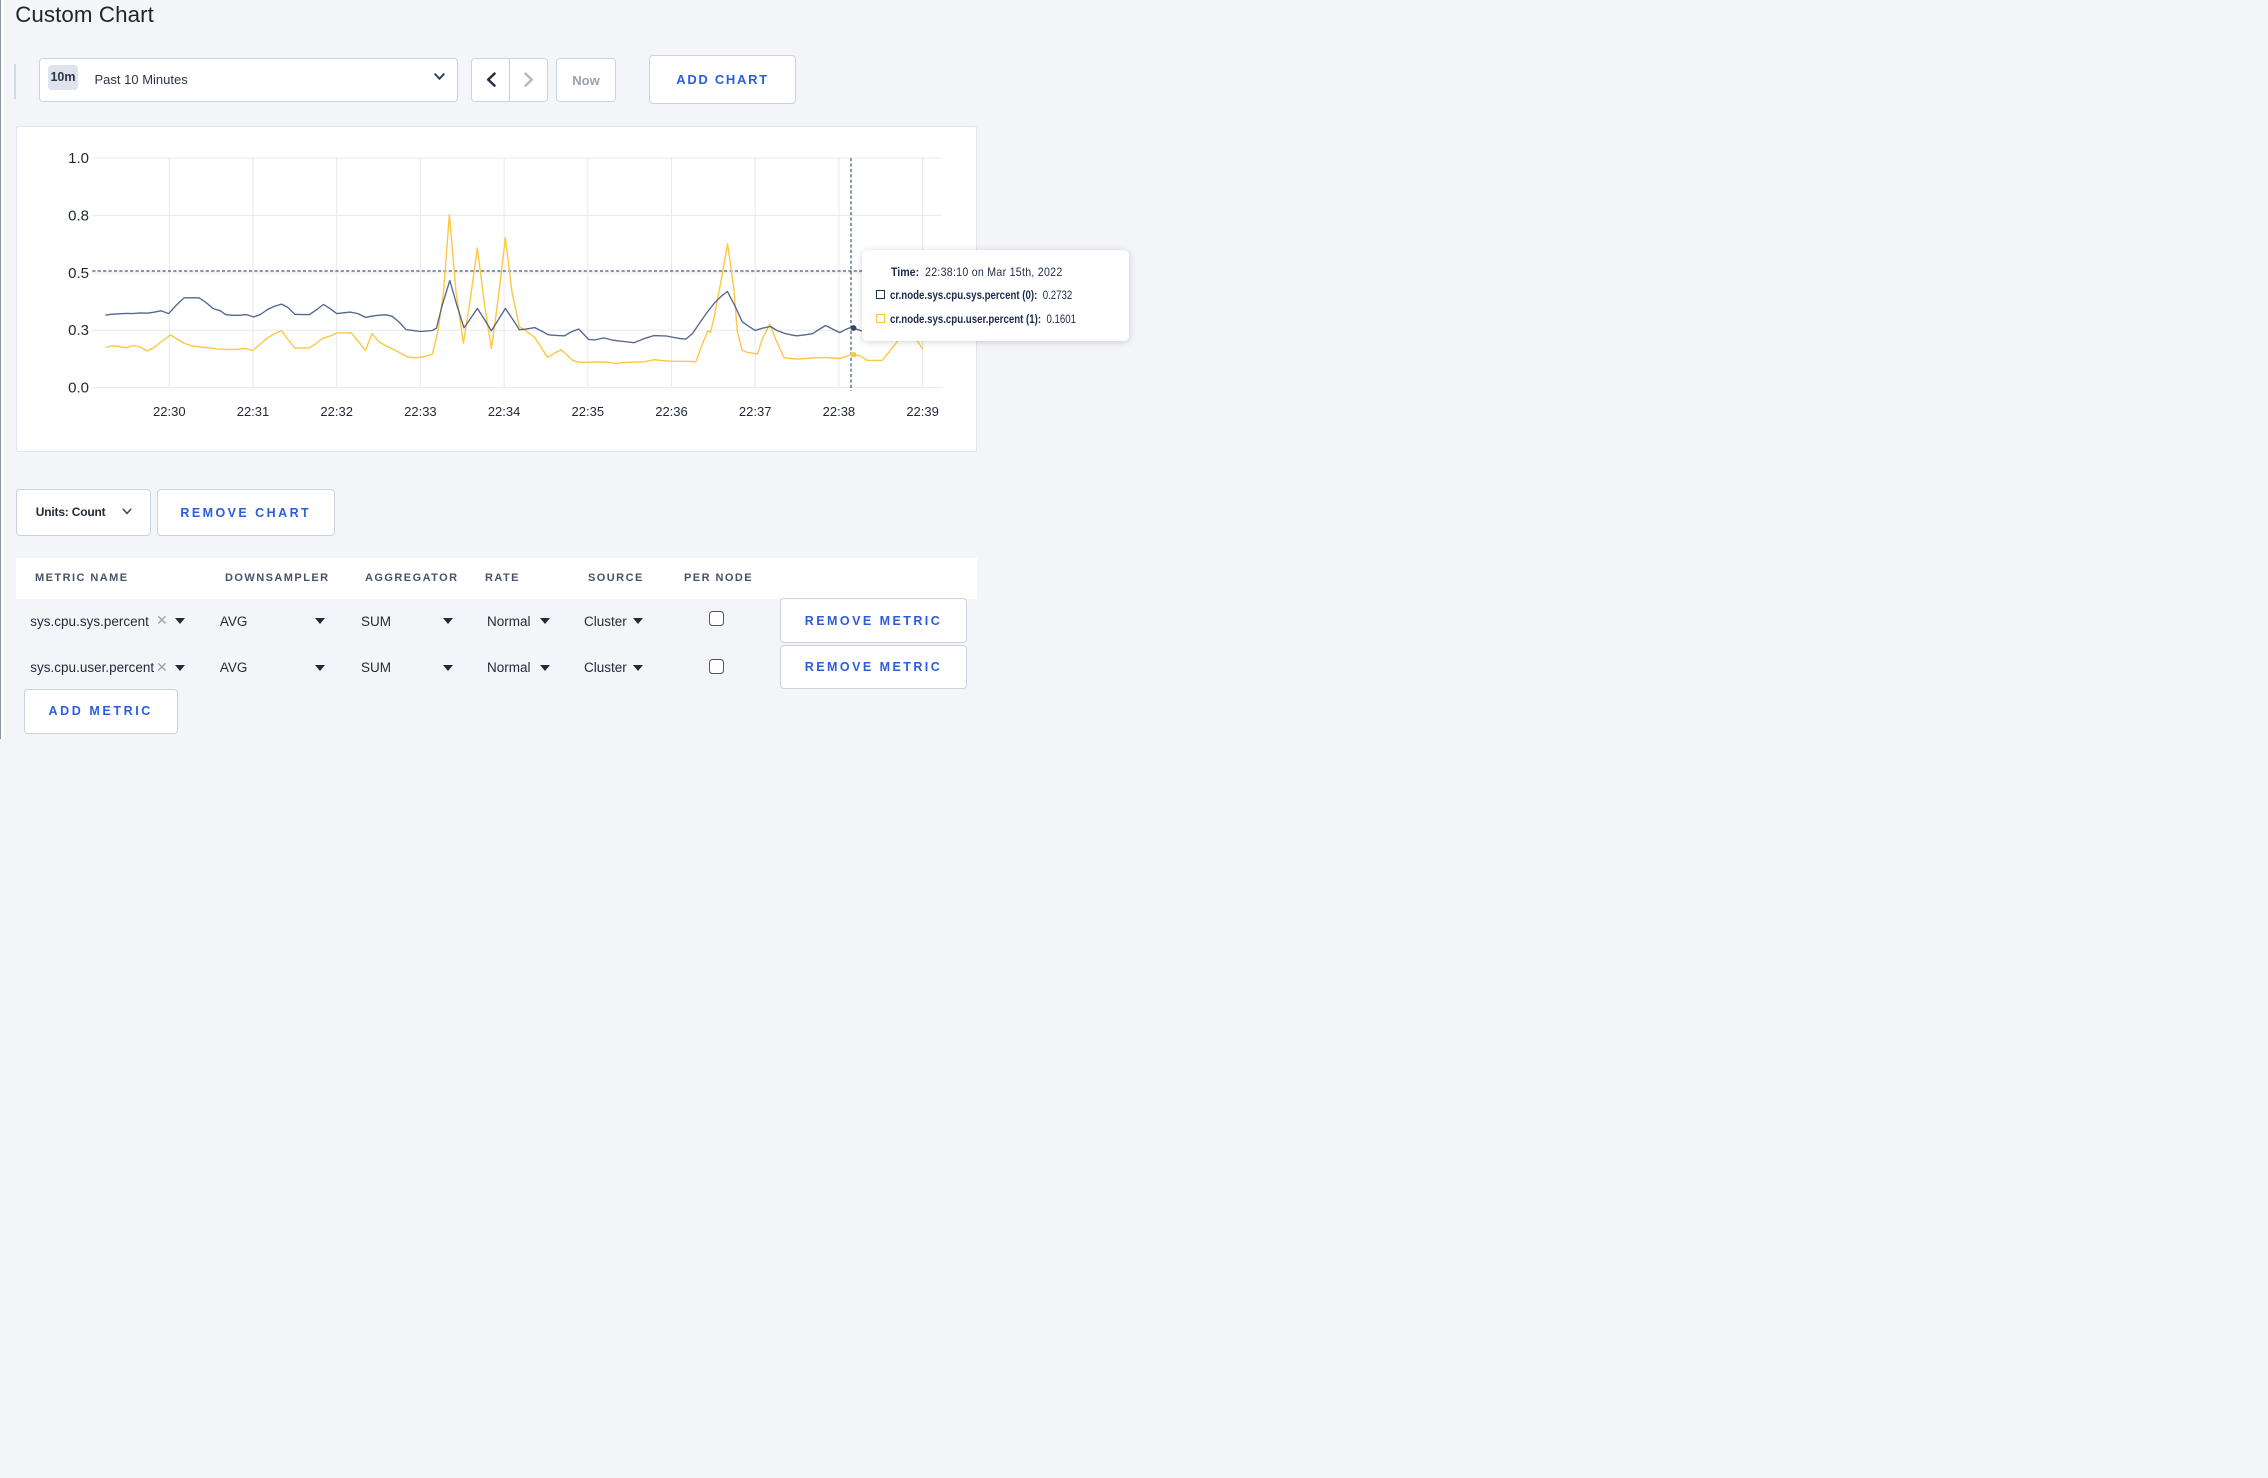 This screenshot has height=1478, width=2268. Describe the element at coordinates (169, 411) in the screenshot. I see `svg-text: 22:30` at that location.